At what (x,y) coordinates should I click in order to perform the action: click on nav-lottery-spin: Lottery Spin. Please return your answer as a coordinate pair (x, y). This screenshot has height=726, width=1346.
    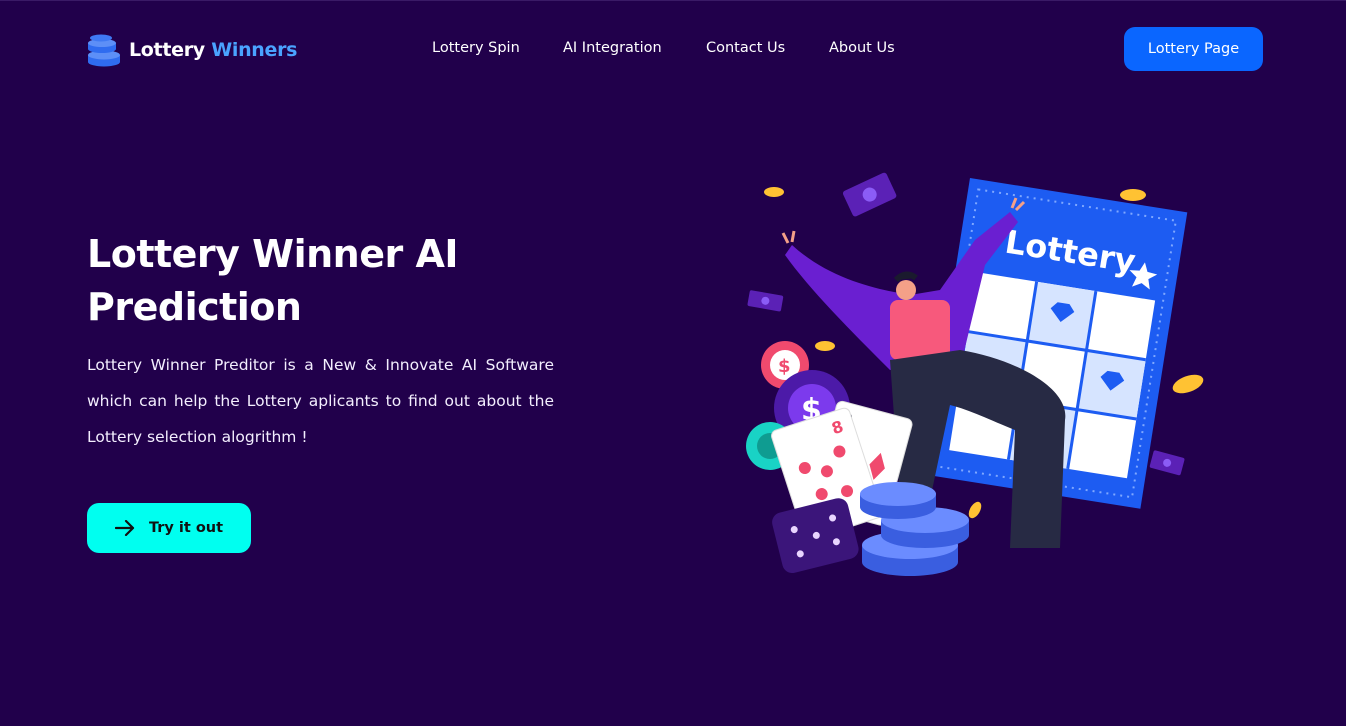
    Looking at the image, I should click on (476, 48).